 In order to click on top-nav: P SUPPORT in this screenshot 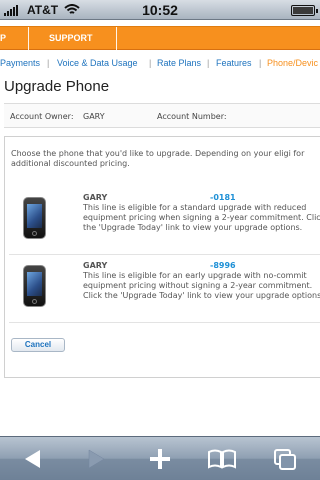, I will do `click(160, 38)`.